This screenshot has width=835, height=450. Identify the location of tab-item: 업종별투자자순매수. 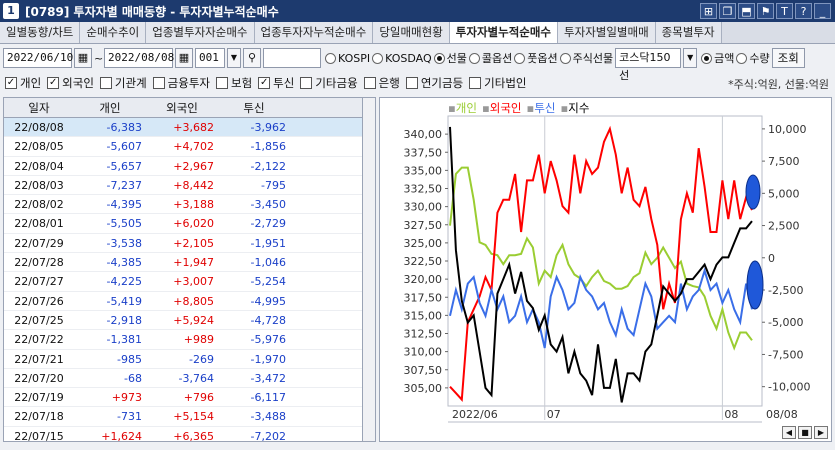
(200, 32).